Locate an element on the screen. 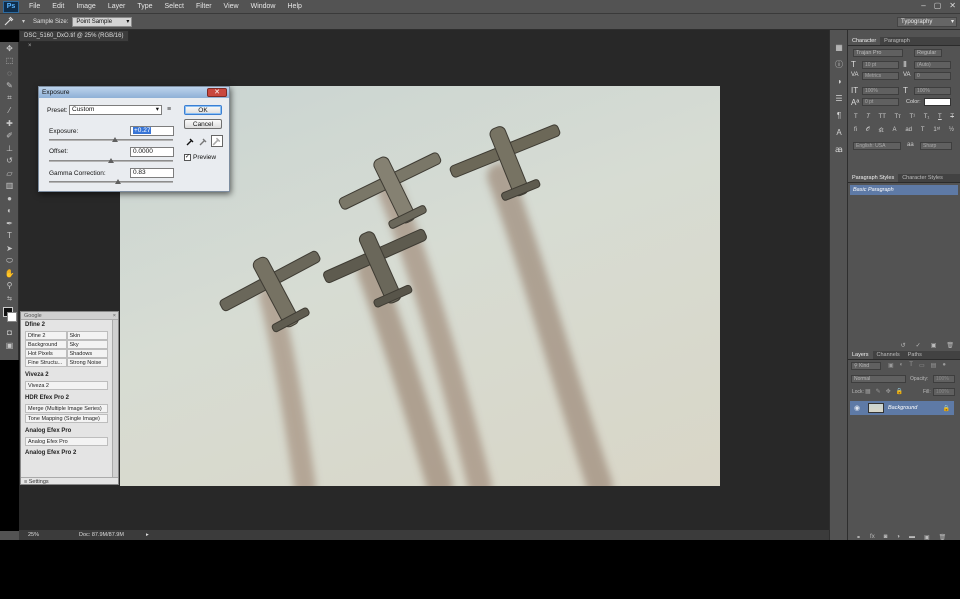 The image size is (960, 599). maximize-button: ▢ is located at coordinates (938, 5).